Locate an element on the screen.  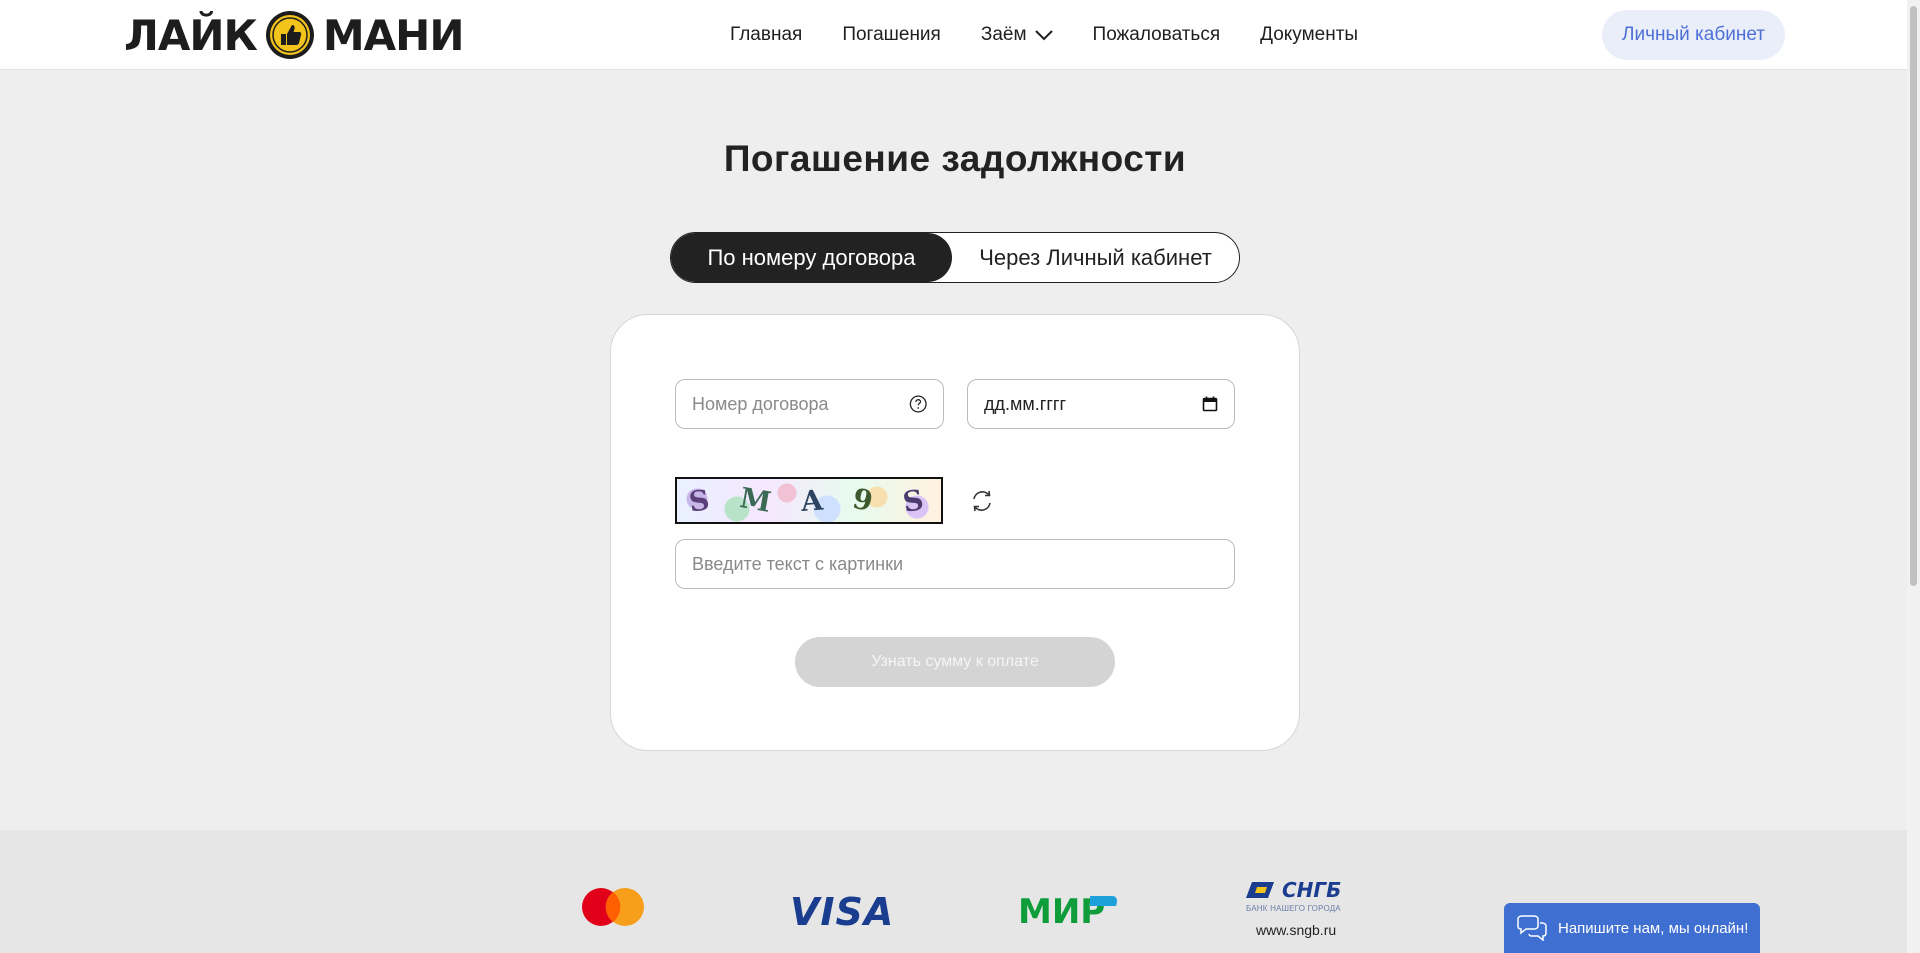
nav-label: Заём is located at coordinates (1003, 34).